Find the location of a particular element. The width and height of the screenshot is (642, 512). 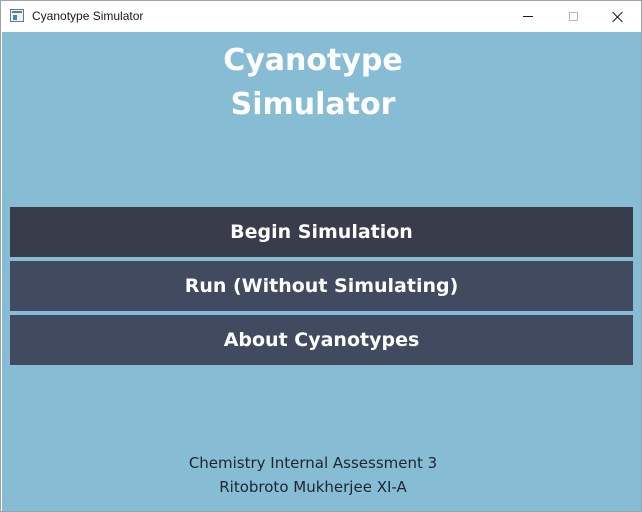

minimize-icon is located at coordinates (528, 16).